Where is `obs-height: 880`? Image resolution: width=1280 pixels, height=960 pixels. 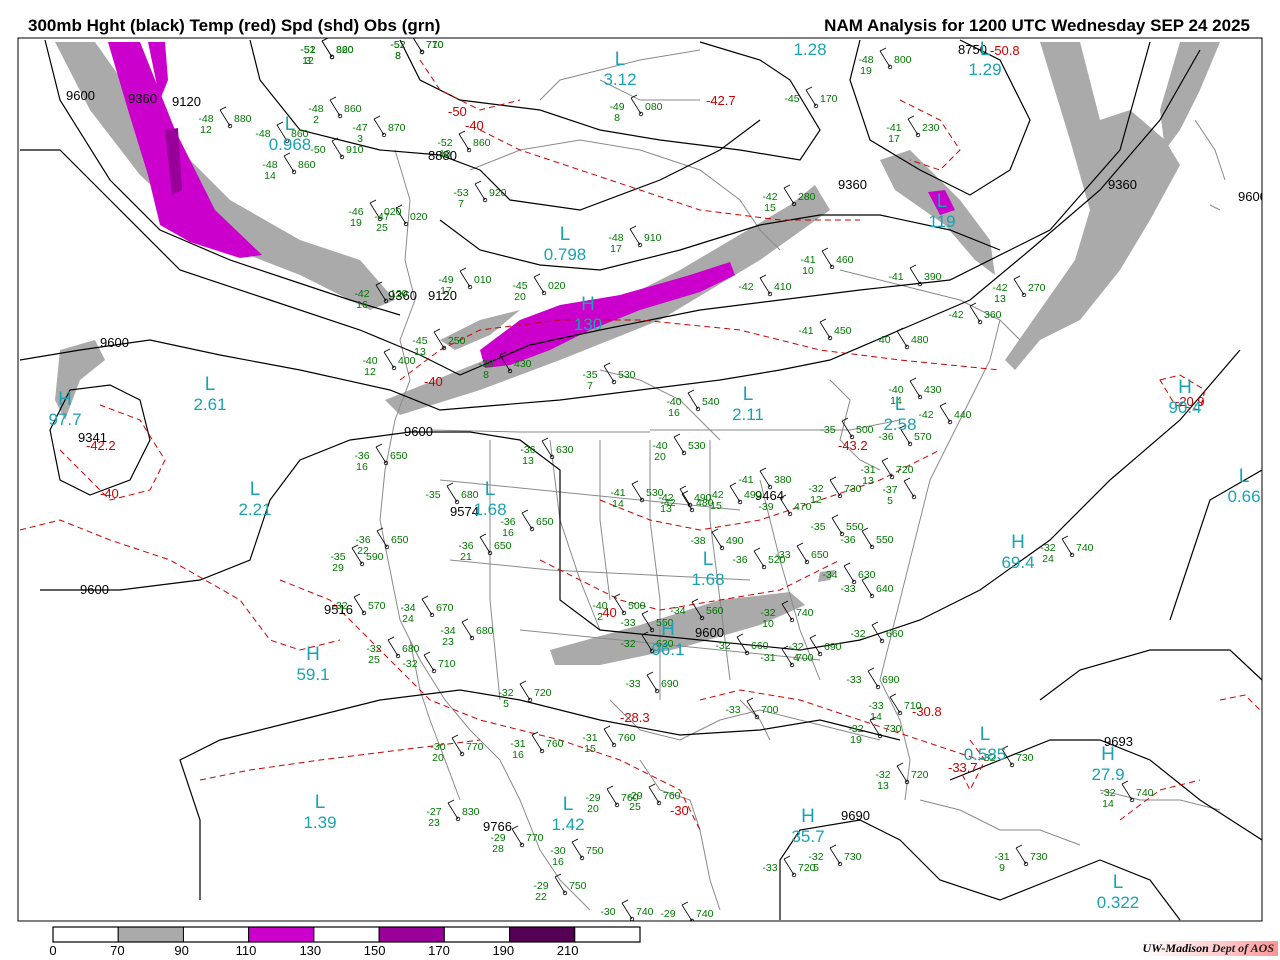
obs-height: 880 is located at coordinates (243, 119).